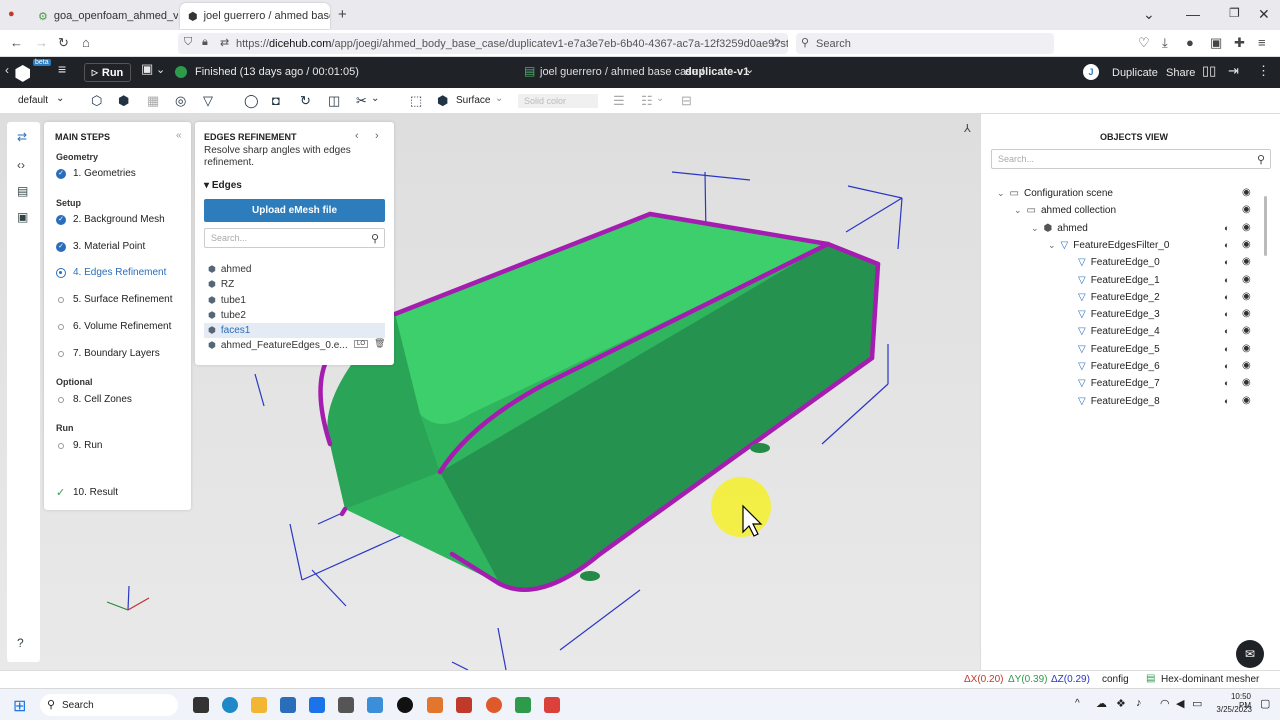  What do you see at coordinates (776, 43) in the screenshot?
I see `bookmark-star-icon: ☆` at bounding box center [776, 43].